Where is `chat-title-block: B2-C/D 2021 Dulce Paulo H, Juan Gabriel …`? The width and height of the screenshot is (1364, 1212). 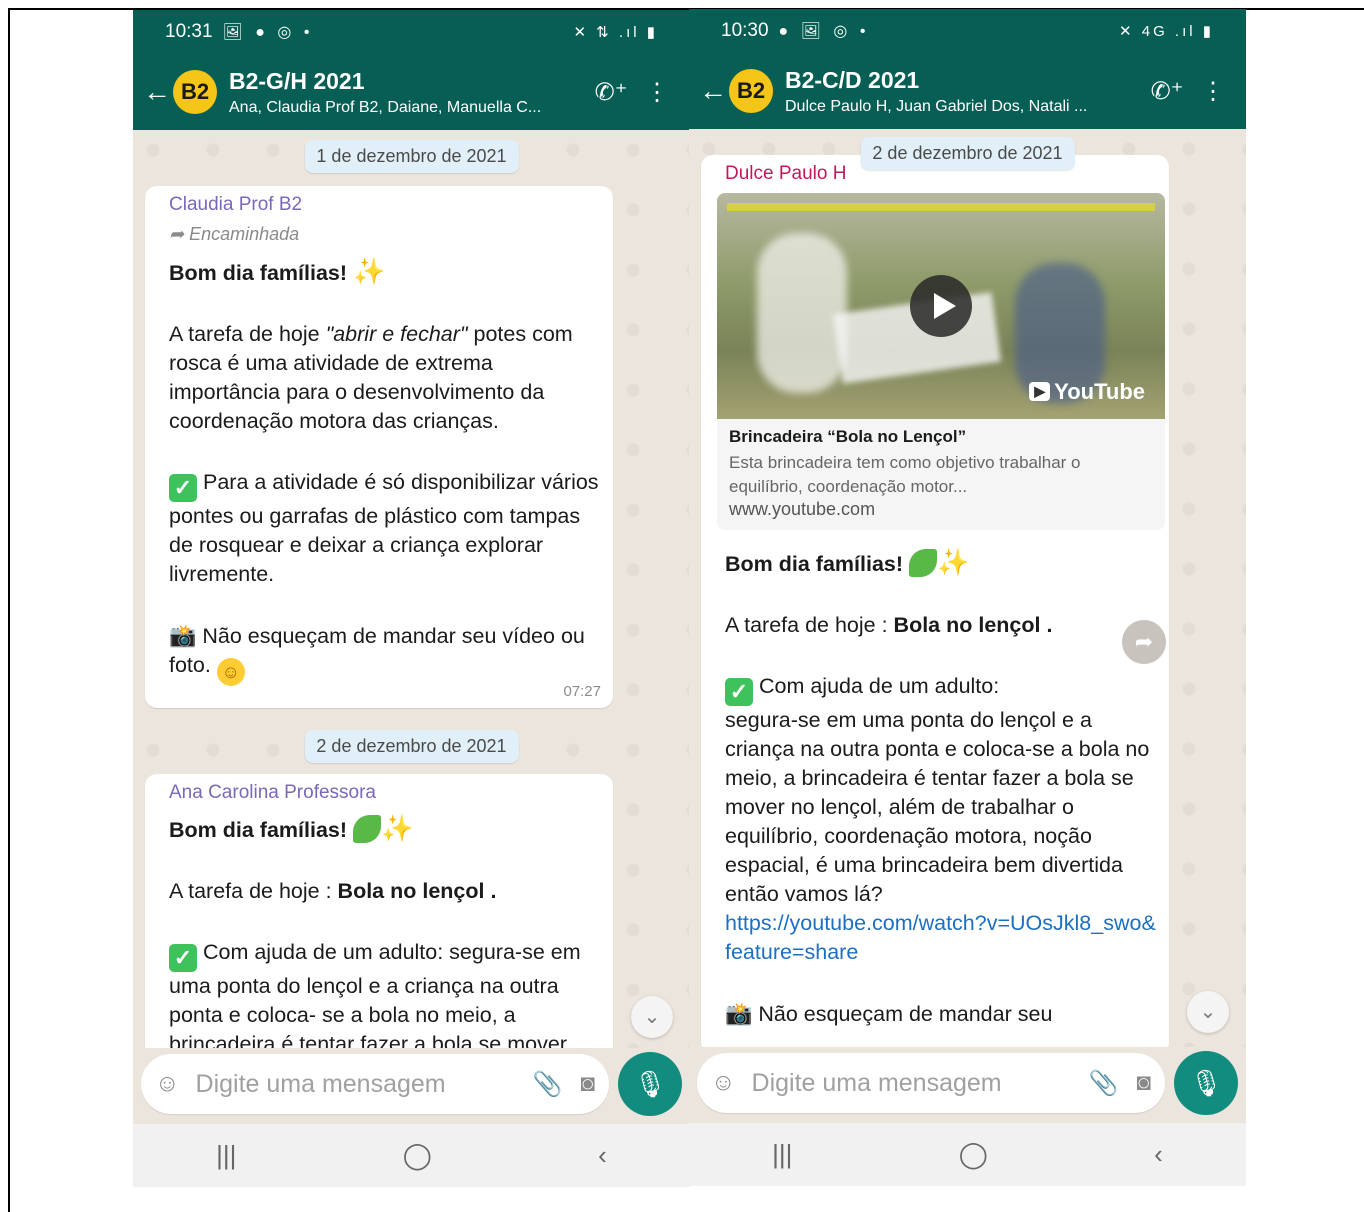
chat-title-block: B2-C/D 2021 Dulce Paulo H, Juan Gabriel … is located at coordinates (964, 91).